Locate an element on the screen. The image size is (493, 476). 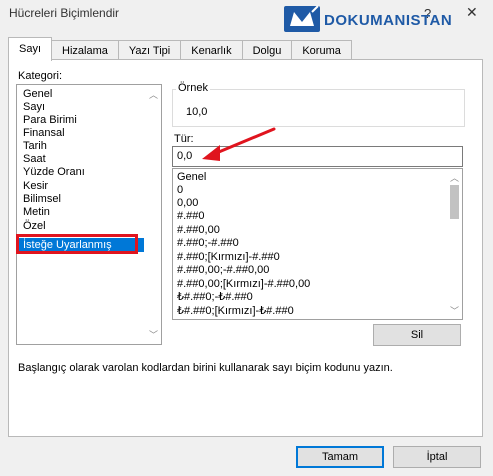
delete-button: Sil is located at coordinates (417, 335).